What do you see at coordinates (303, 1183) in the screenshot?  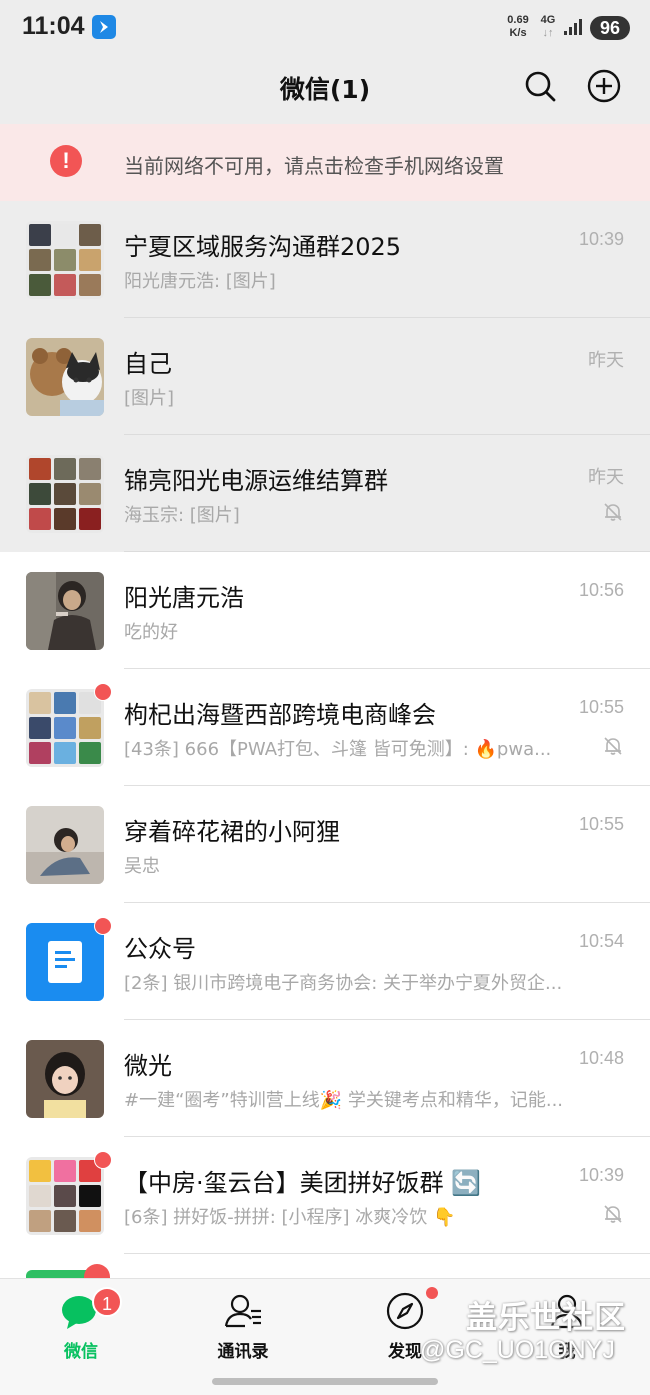 I see `chat-name: 【中房·玺云台】美团拼好饭群 🔄` at bounding box center [303, 1183].